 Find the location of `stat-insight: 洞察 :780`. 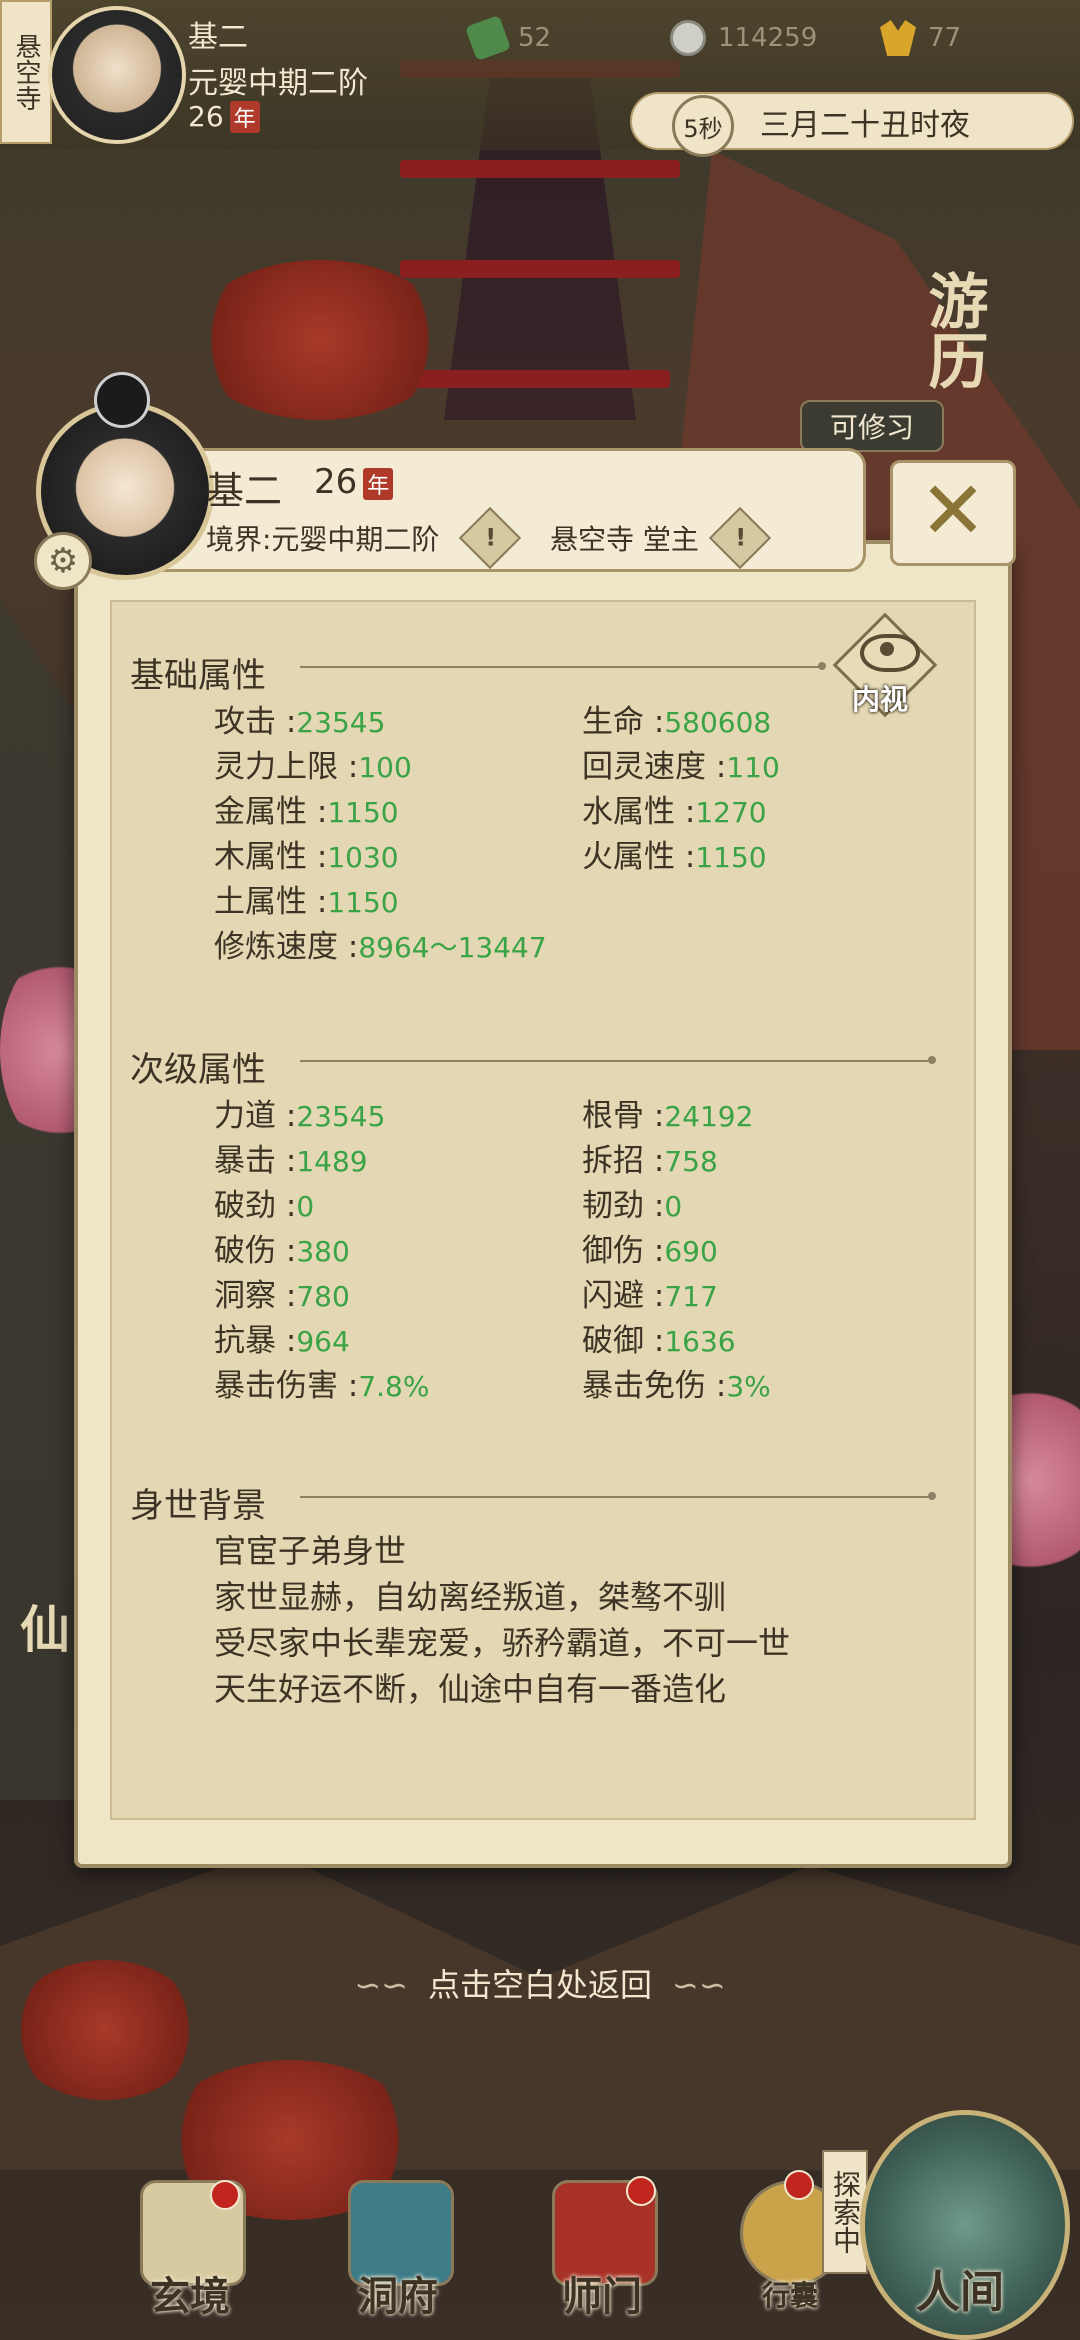

stat-insight: 洞察 :780 is located at coordinates (282, 1296).